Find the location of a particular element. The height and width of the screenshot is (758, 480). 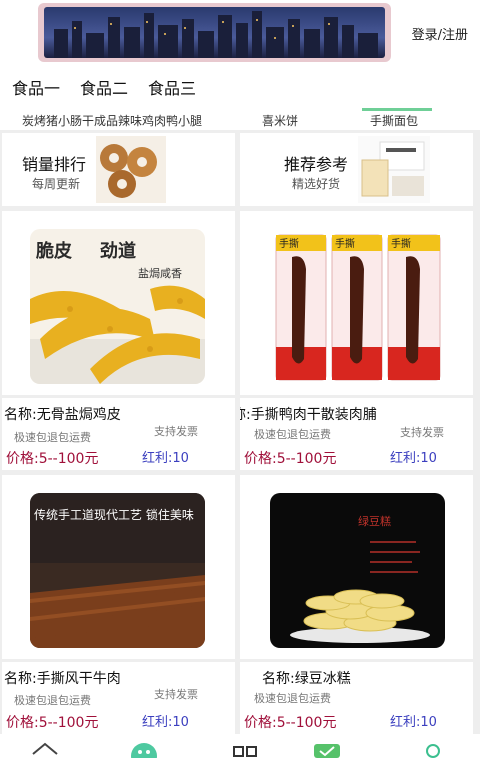

top-header: 登录/注册 is located at coordinates (240, 34).